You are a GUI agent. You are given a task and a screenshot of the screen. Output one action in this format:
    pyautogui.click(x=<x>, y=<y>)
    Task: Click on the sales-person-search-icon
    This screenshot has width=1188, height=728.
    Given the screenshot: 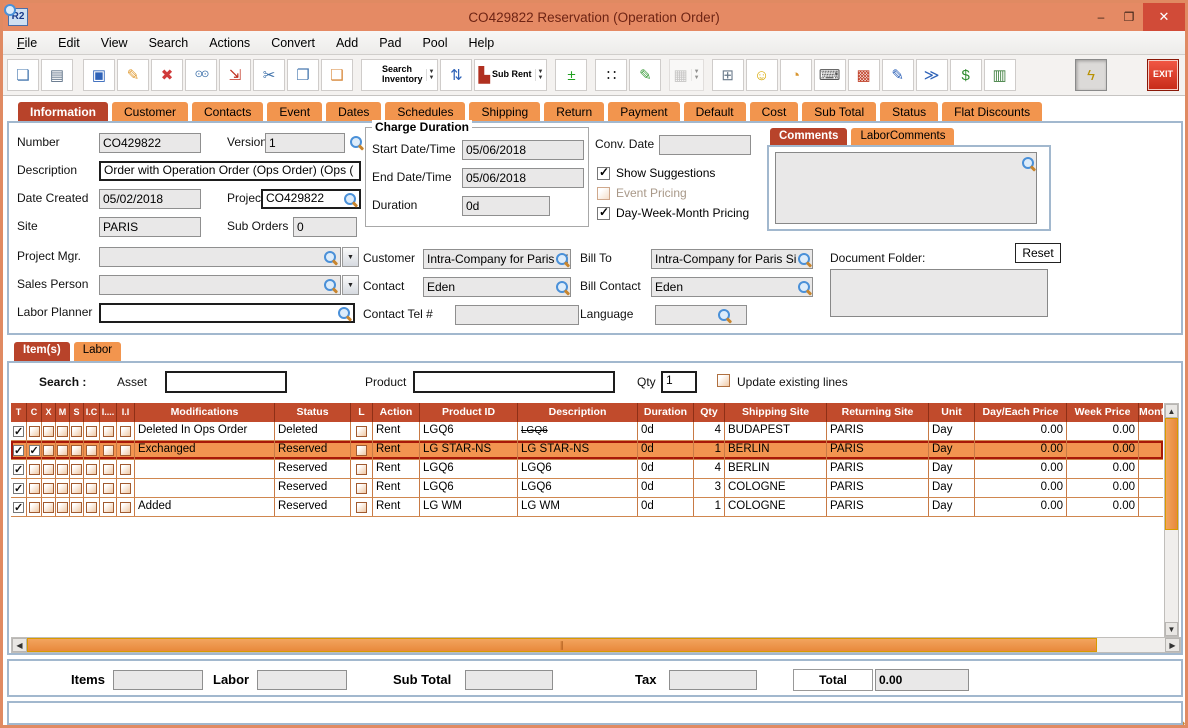 What is the action you would take?
    pyautogui.click(x=330, y=285)
    